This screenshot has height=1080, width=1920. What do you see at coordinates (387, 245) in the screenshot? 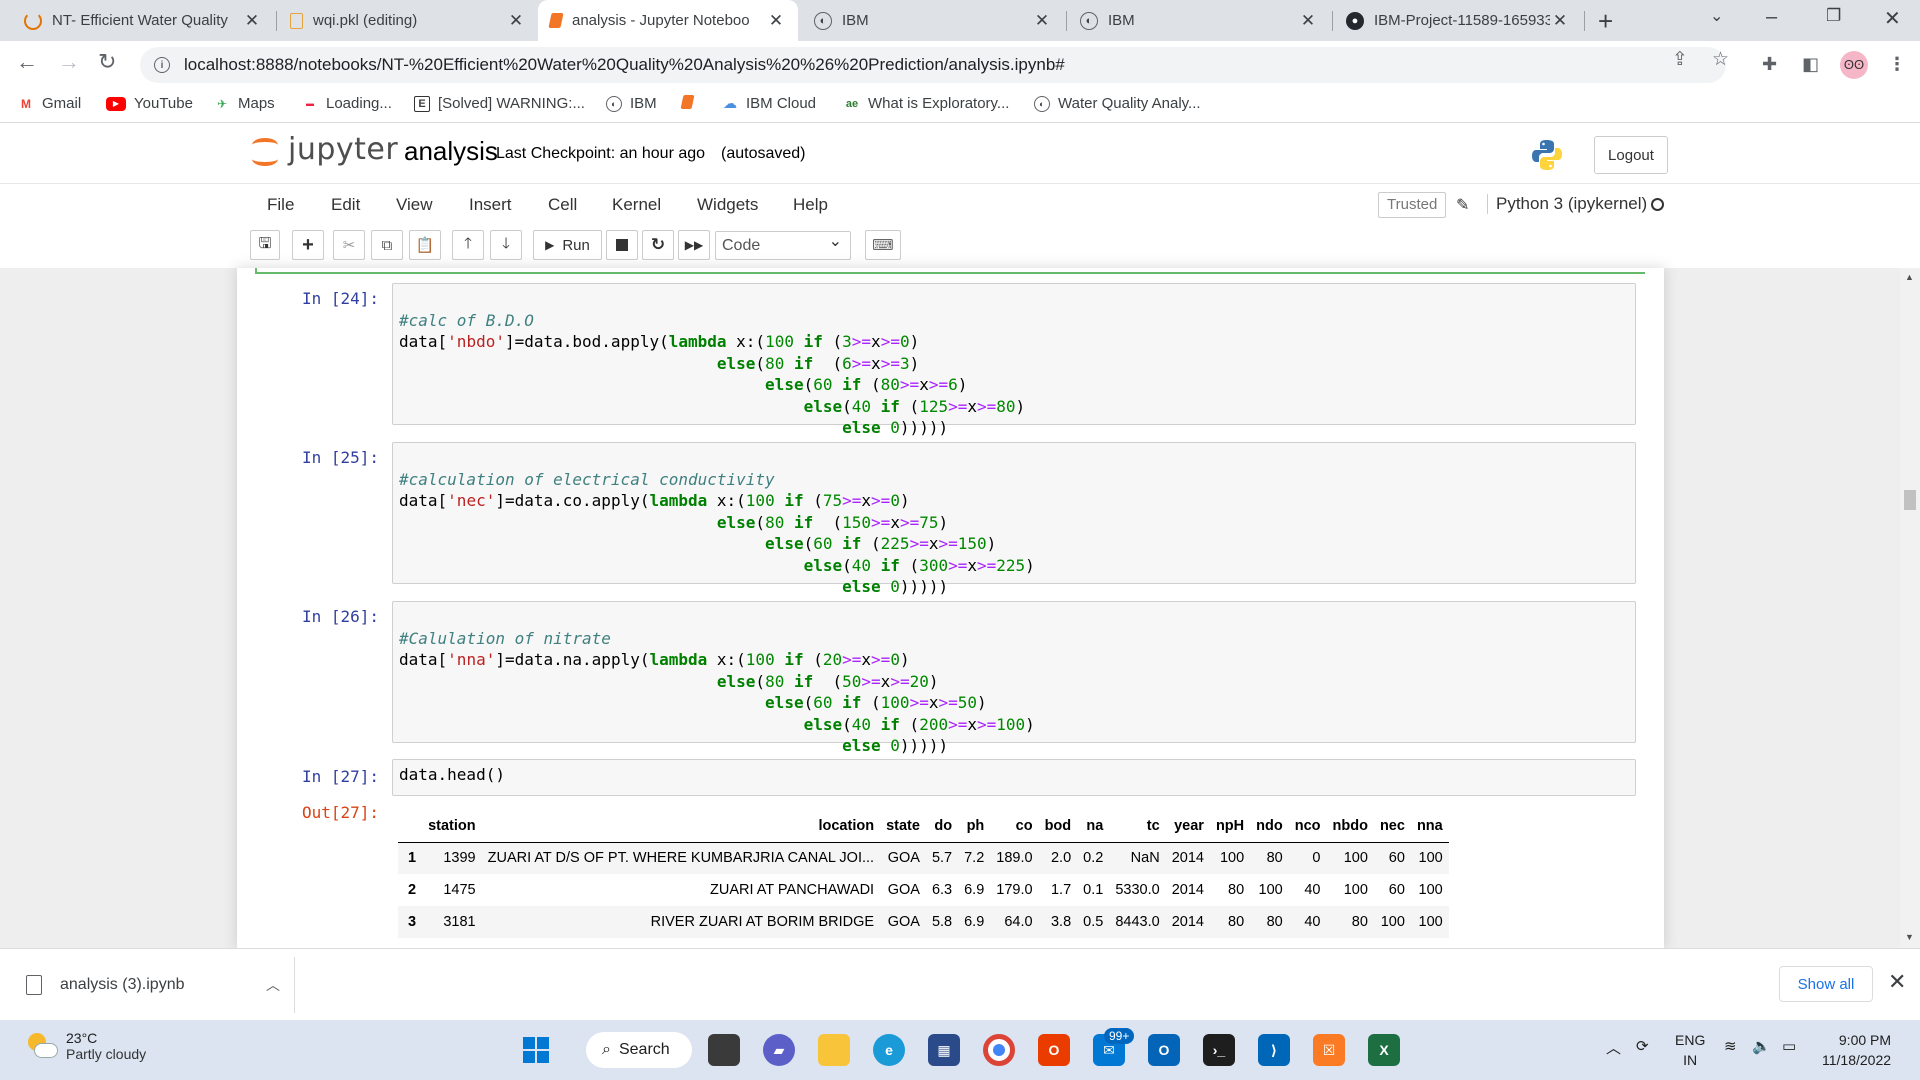
I see `copy-button: ⧉` at bounding box center [387, 245].